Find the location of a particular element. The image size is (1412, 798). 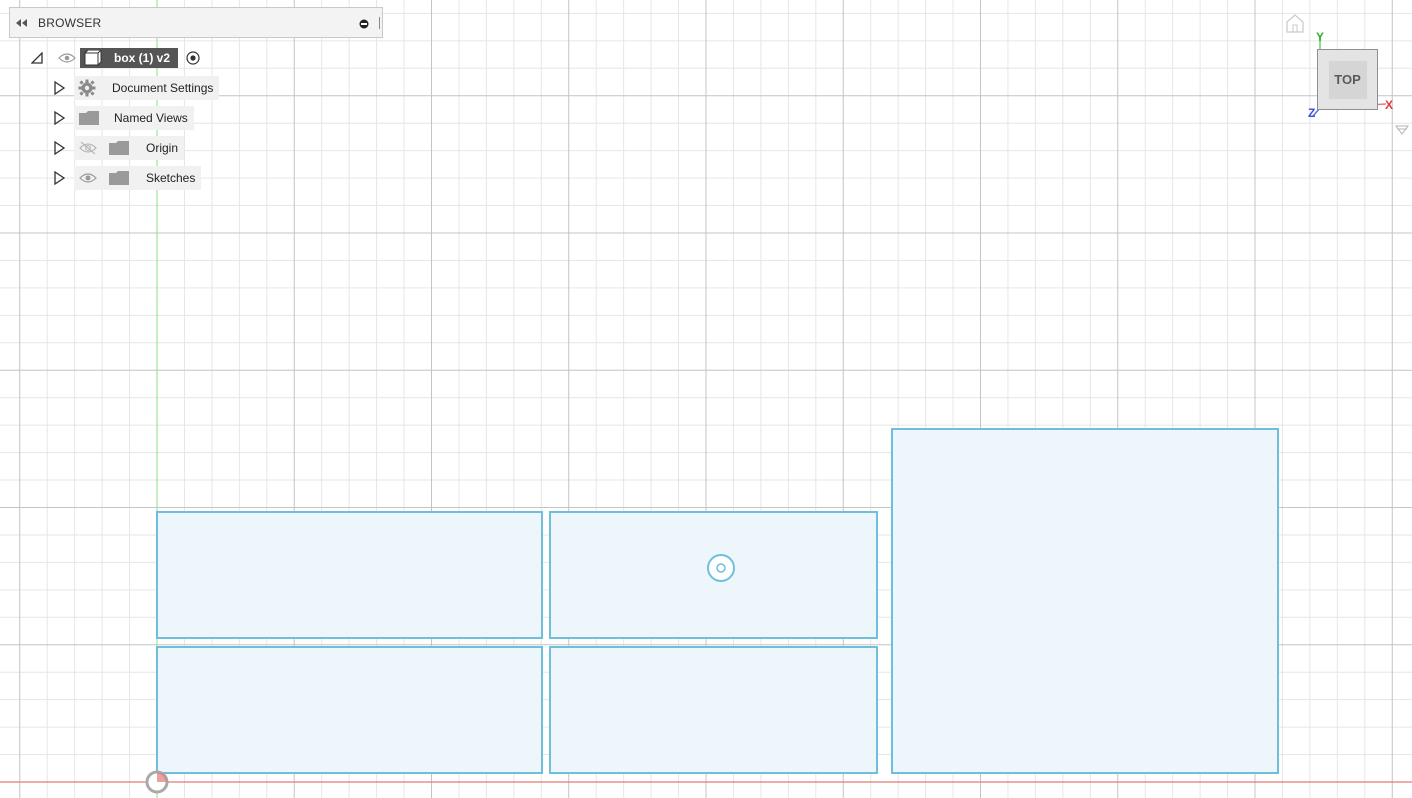

browser-title: BROWSER is located at coordinates (70, 22).